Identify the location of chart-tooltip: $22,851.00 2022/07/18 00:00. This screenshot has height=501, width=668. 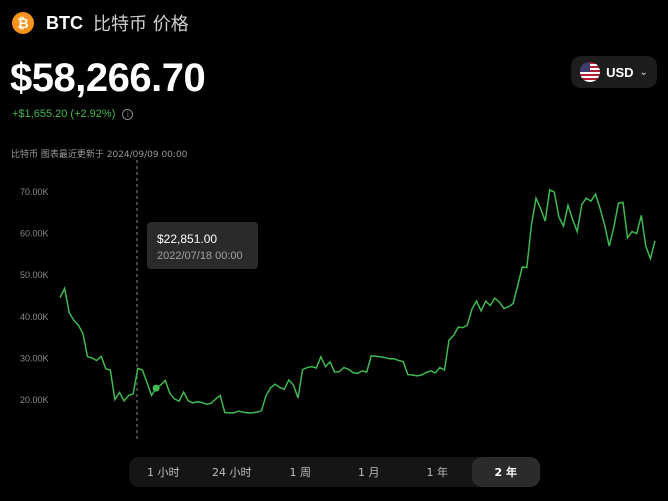
(202, 245).